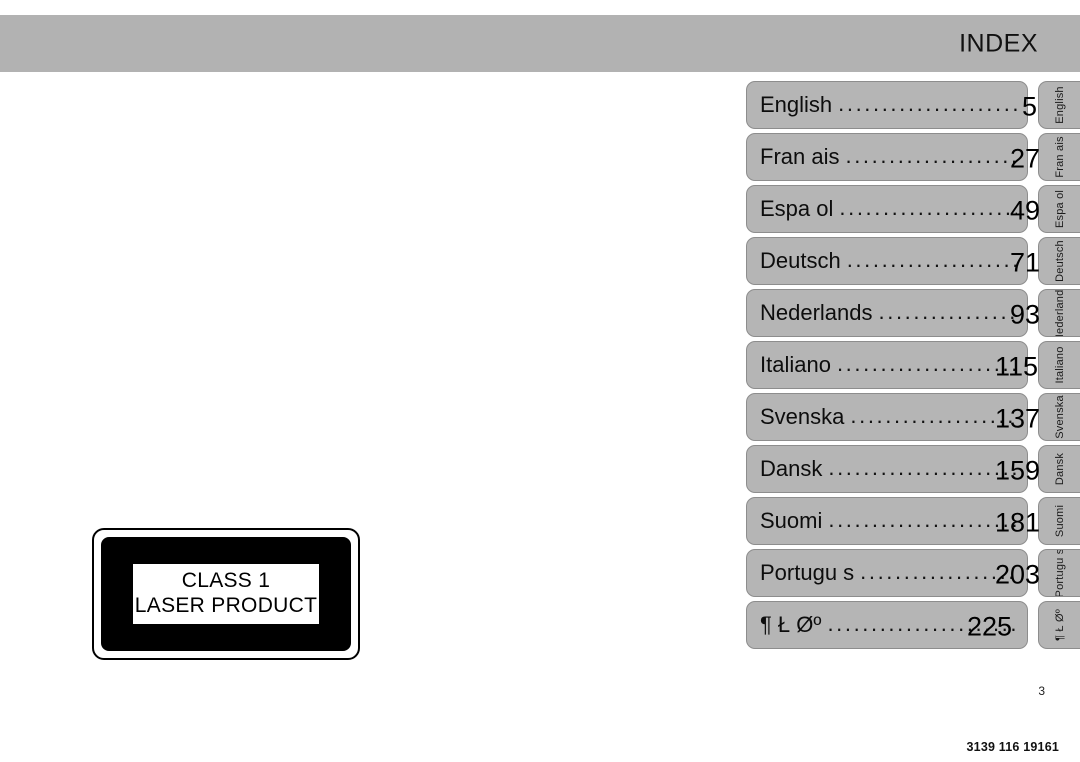 The width and height of the screenshot is (1080, 762). What do you see at coordinates (989, 626) in the screenshot?
I see `index-row-page-number: 225` at bounding box center [989, 626].